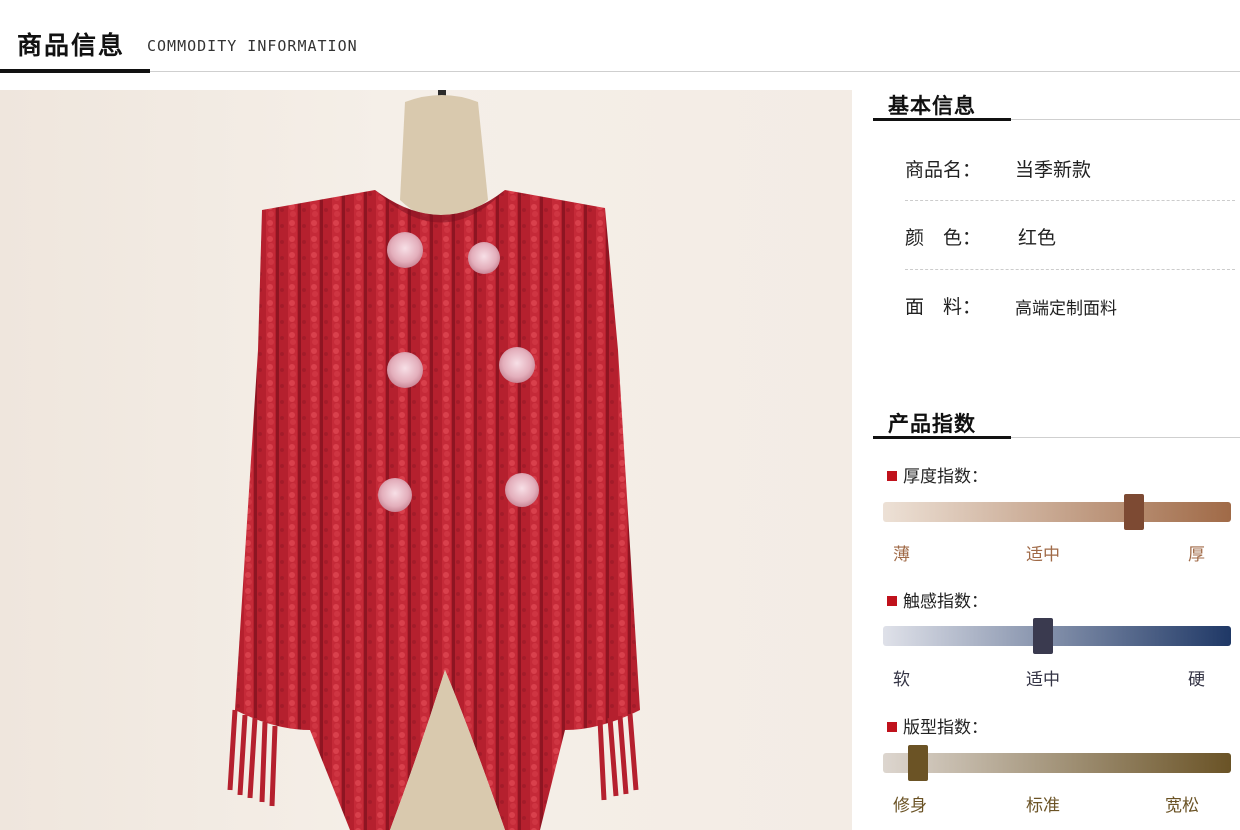  Describe the element at coordinates (943, 307) in the screenshot. I see `info-key: 面 料：` at that location.